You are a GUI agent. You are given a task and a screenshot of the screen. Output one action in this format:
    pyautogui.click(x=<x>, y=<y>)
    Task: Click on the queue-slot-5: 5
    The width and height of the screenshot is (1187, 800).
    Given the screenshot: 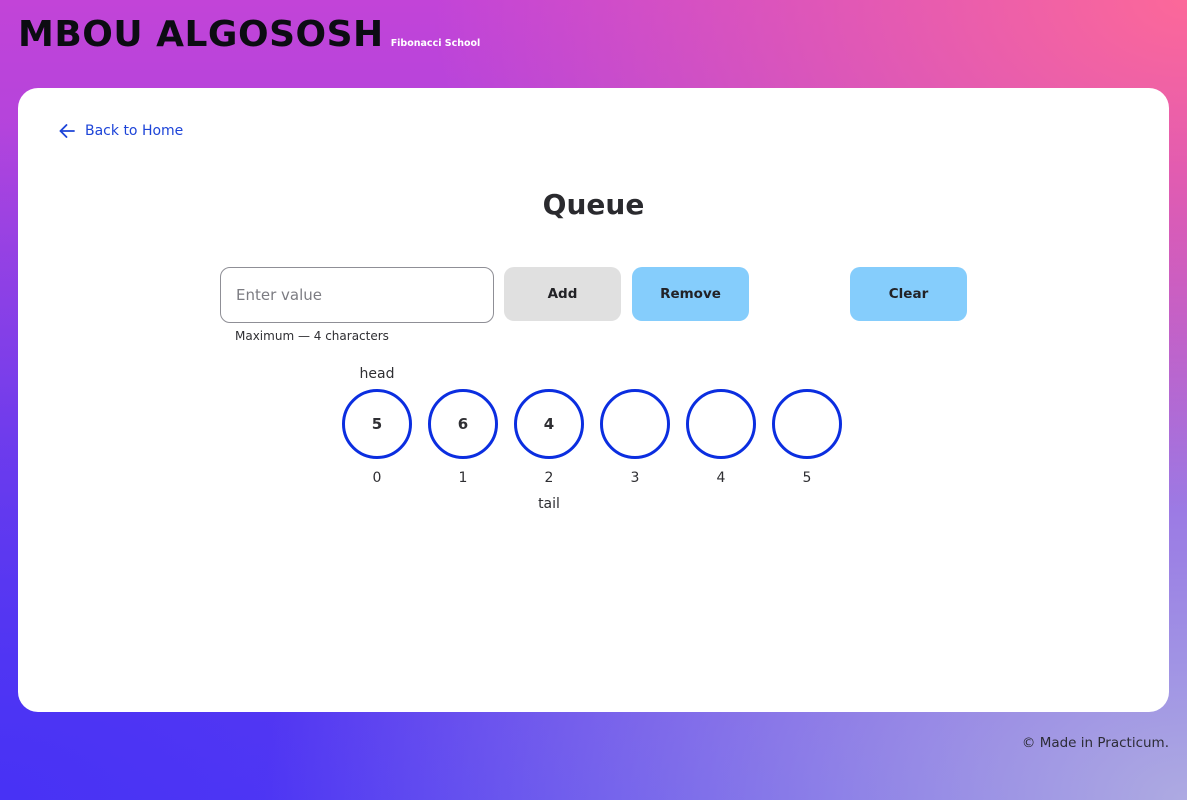 What is the action you would take?
    pyautogui.click(x=807, y=439)
    